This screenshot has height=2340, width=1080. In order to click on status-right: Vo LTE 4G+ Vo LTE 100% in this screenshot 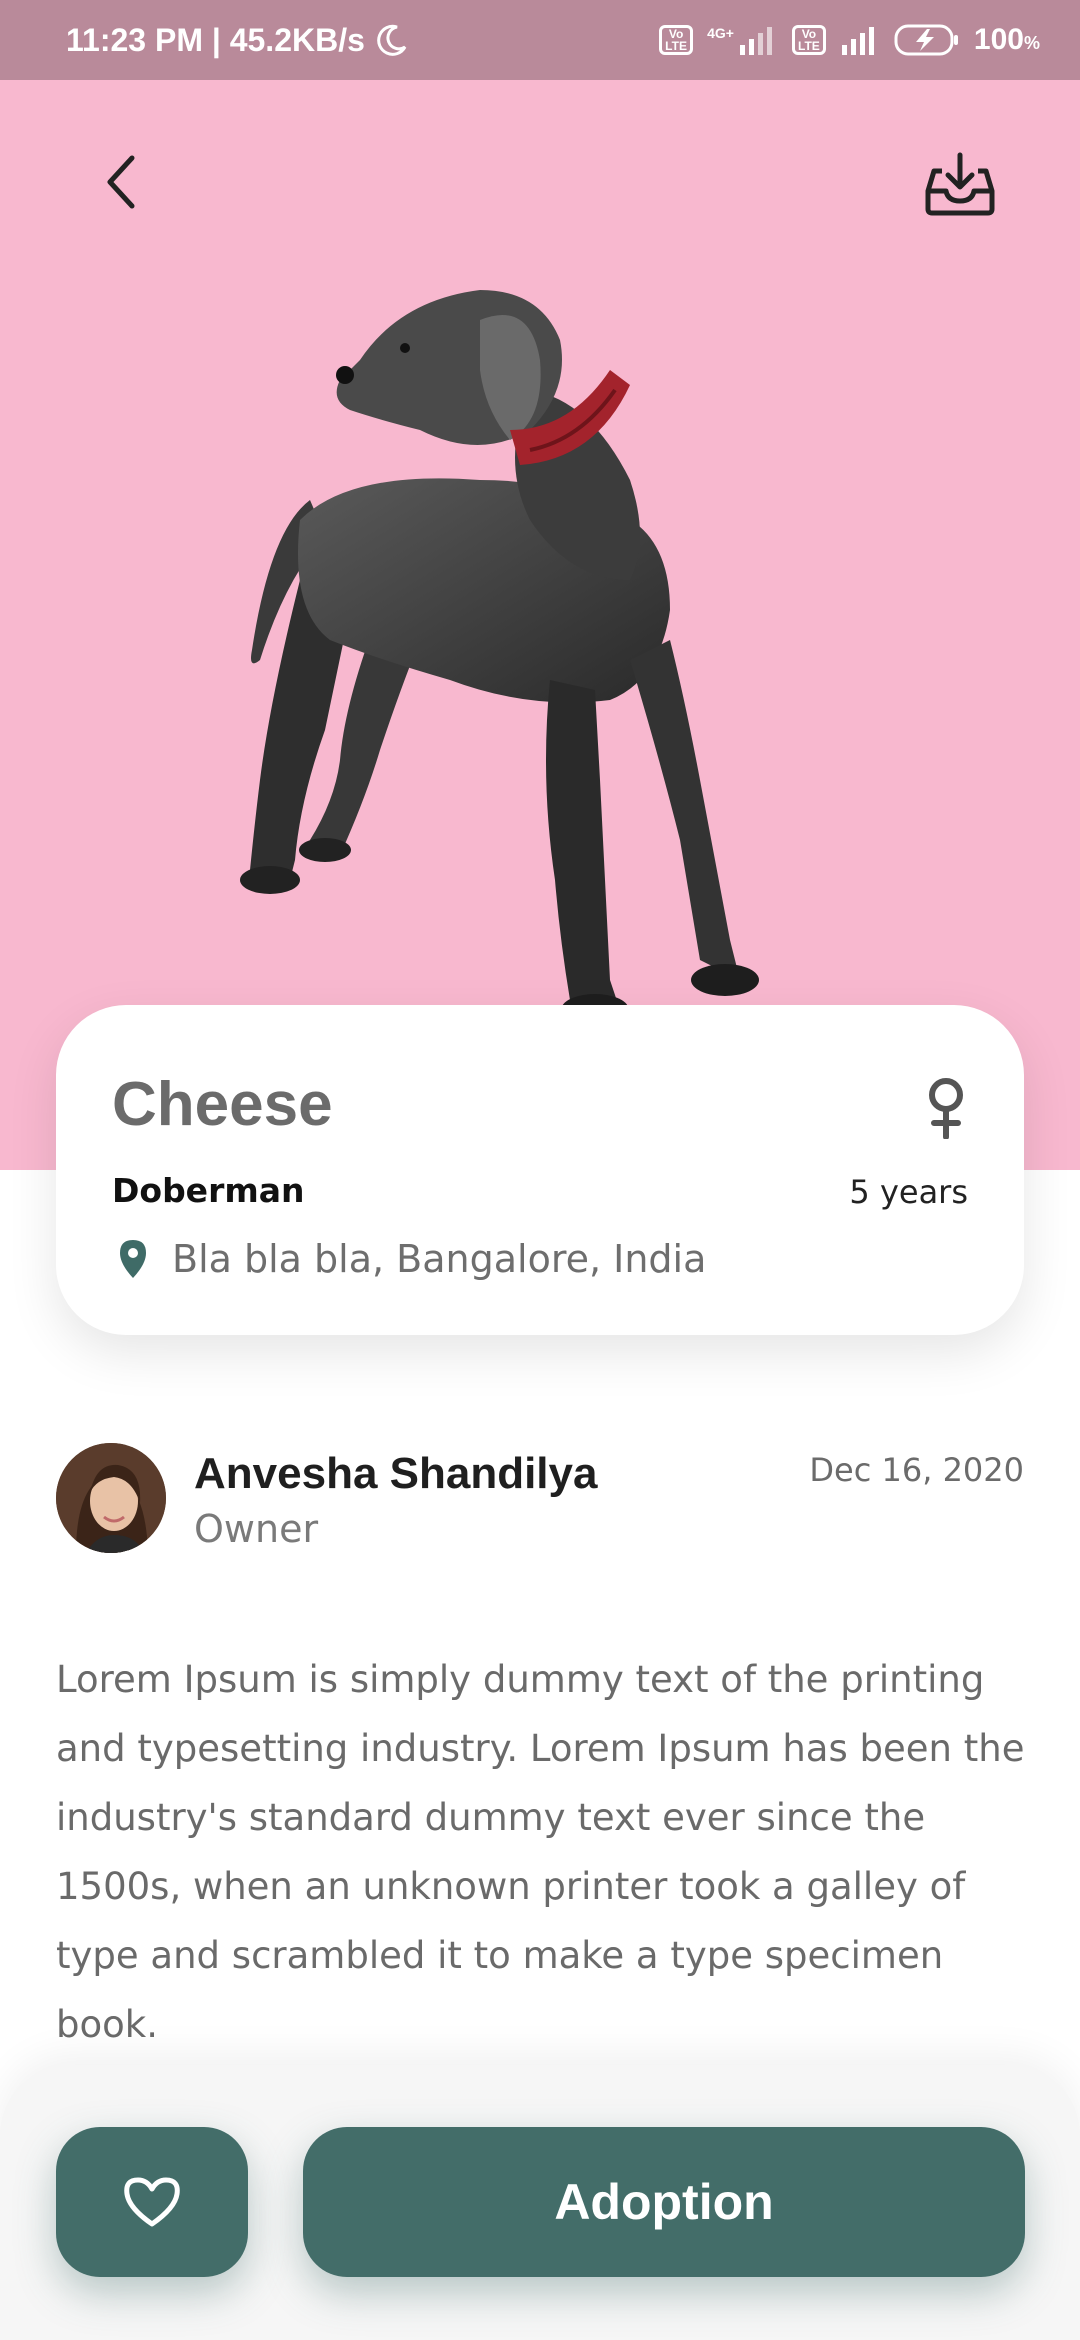, I will do `click(849, 40)`.